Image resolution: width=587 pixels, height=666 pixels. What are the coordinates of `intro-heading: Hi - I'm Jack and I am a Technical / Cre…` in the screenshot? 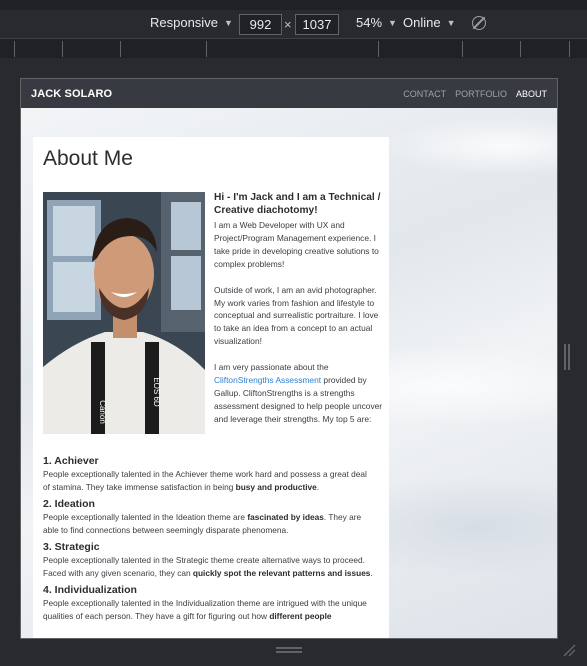 It's located at (297, 204).